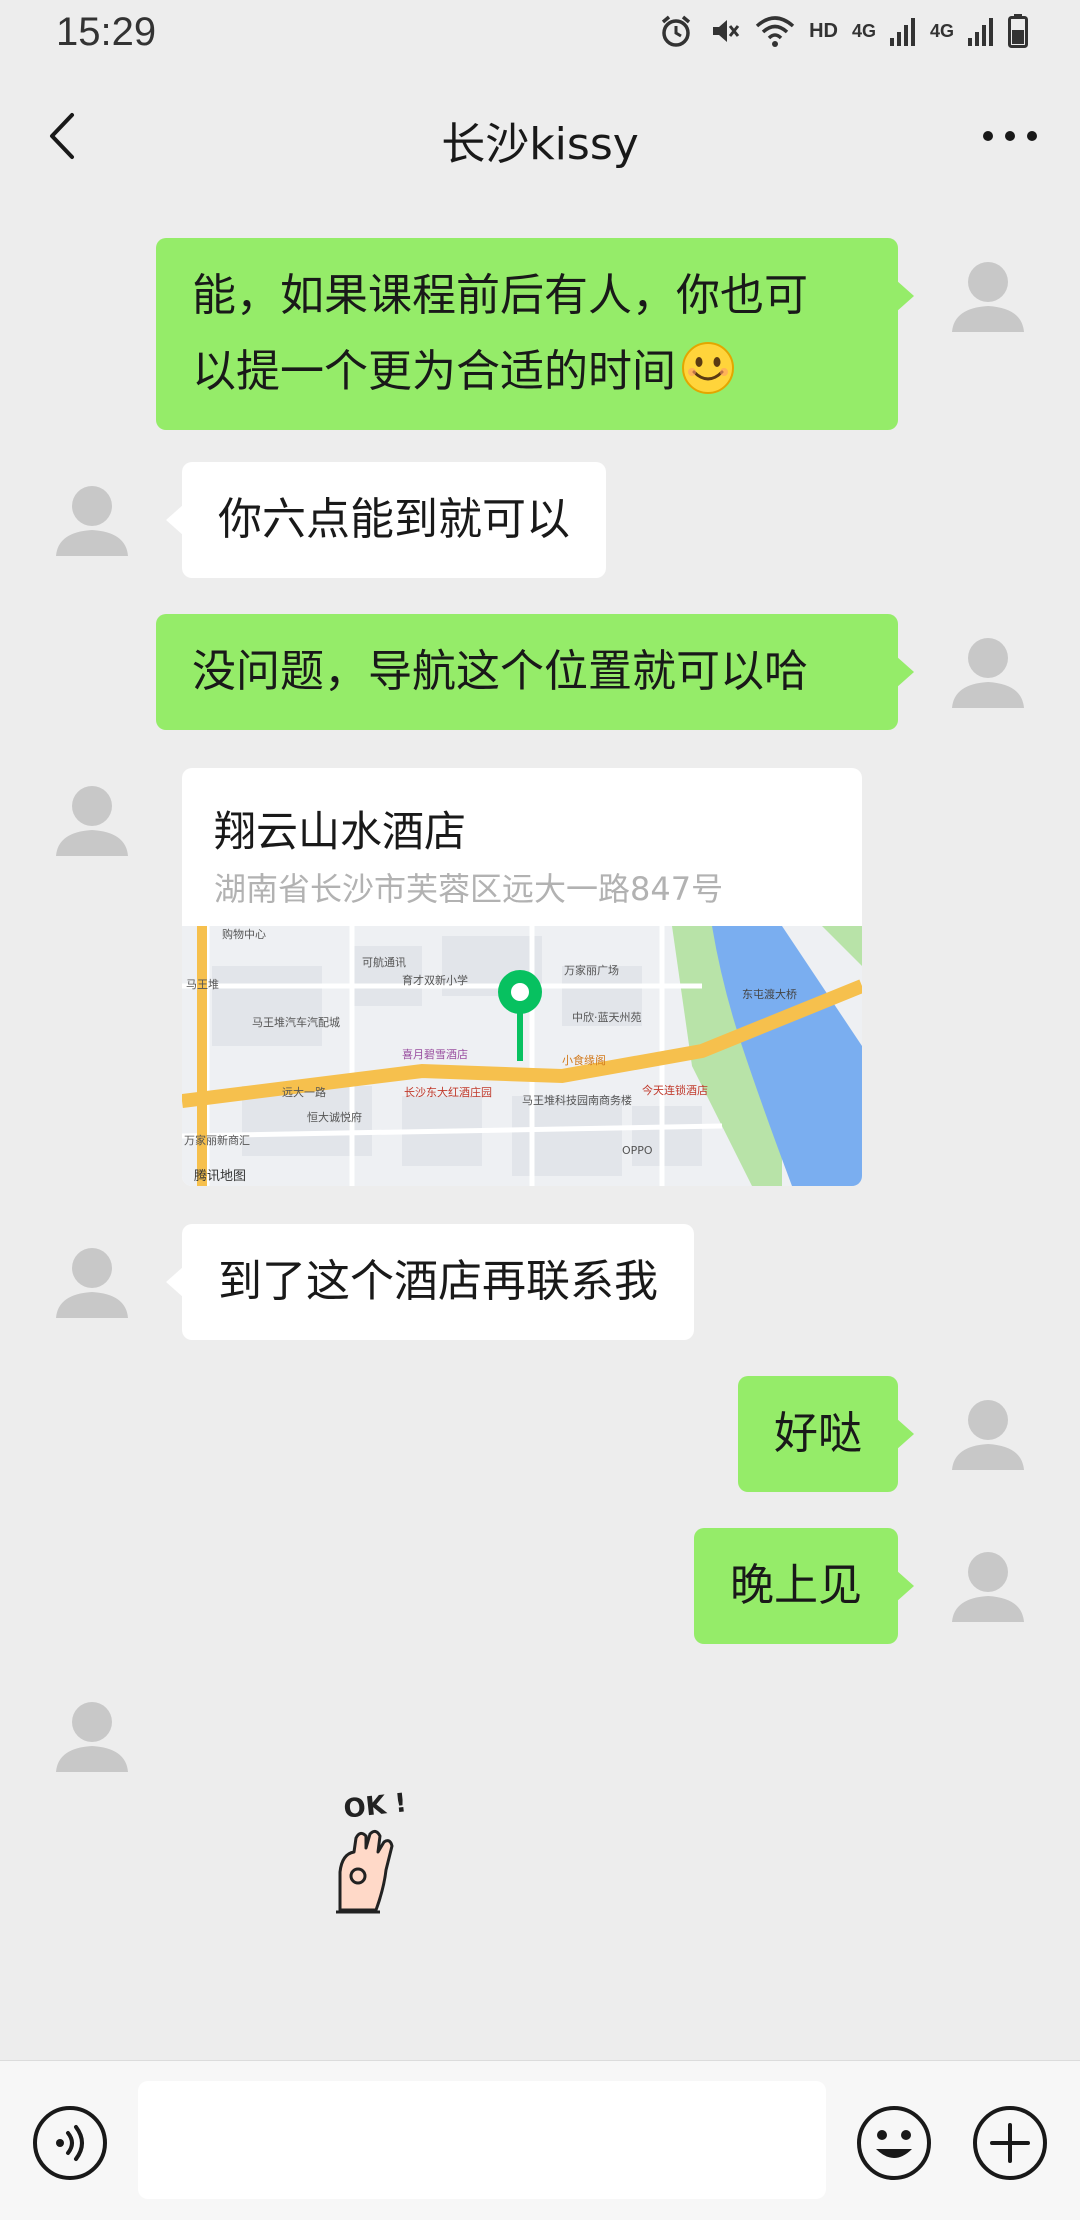 This screenshot has width=1080, height=2220. I want to click on hd-label: HD, so click(823, 30).